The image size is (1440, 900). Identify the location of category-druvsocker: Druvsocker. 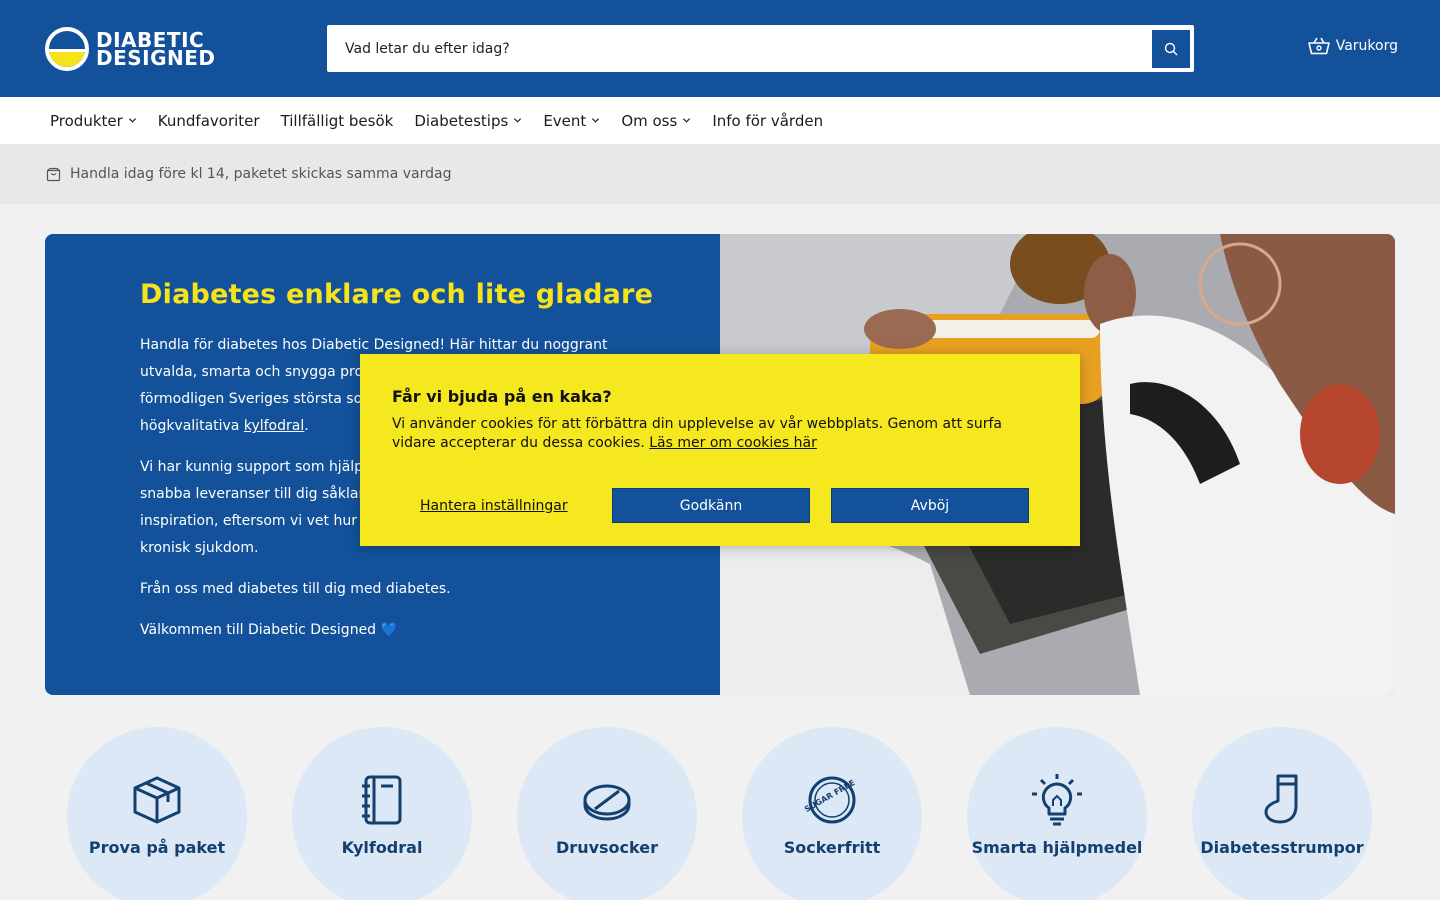
(607, 813).